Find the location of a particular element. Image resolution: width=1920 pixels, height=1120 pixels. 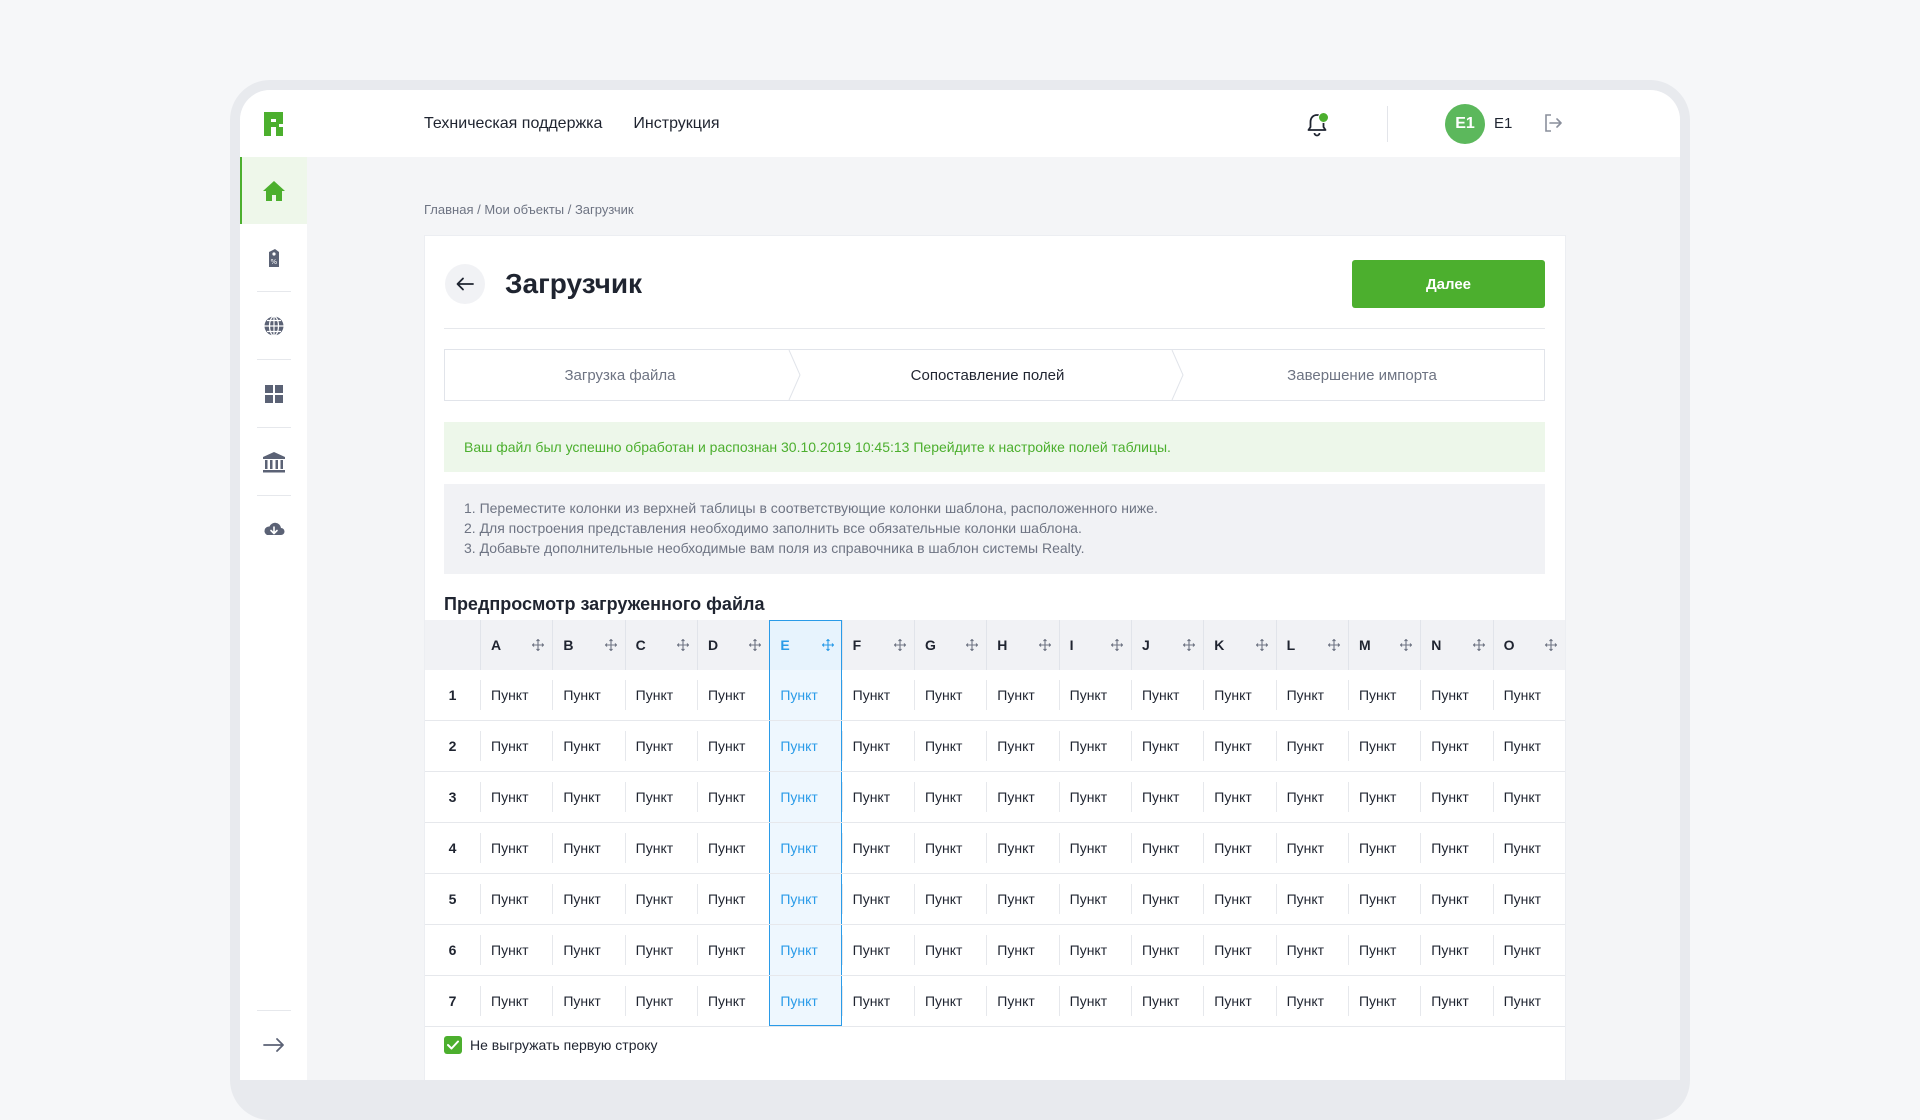

column-header-c: C is located at coordinates (660, 645).